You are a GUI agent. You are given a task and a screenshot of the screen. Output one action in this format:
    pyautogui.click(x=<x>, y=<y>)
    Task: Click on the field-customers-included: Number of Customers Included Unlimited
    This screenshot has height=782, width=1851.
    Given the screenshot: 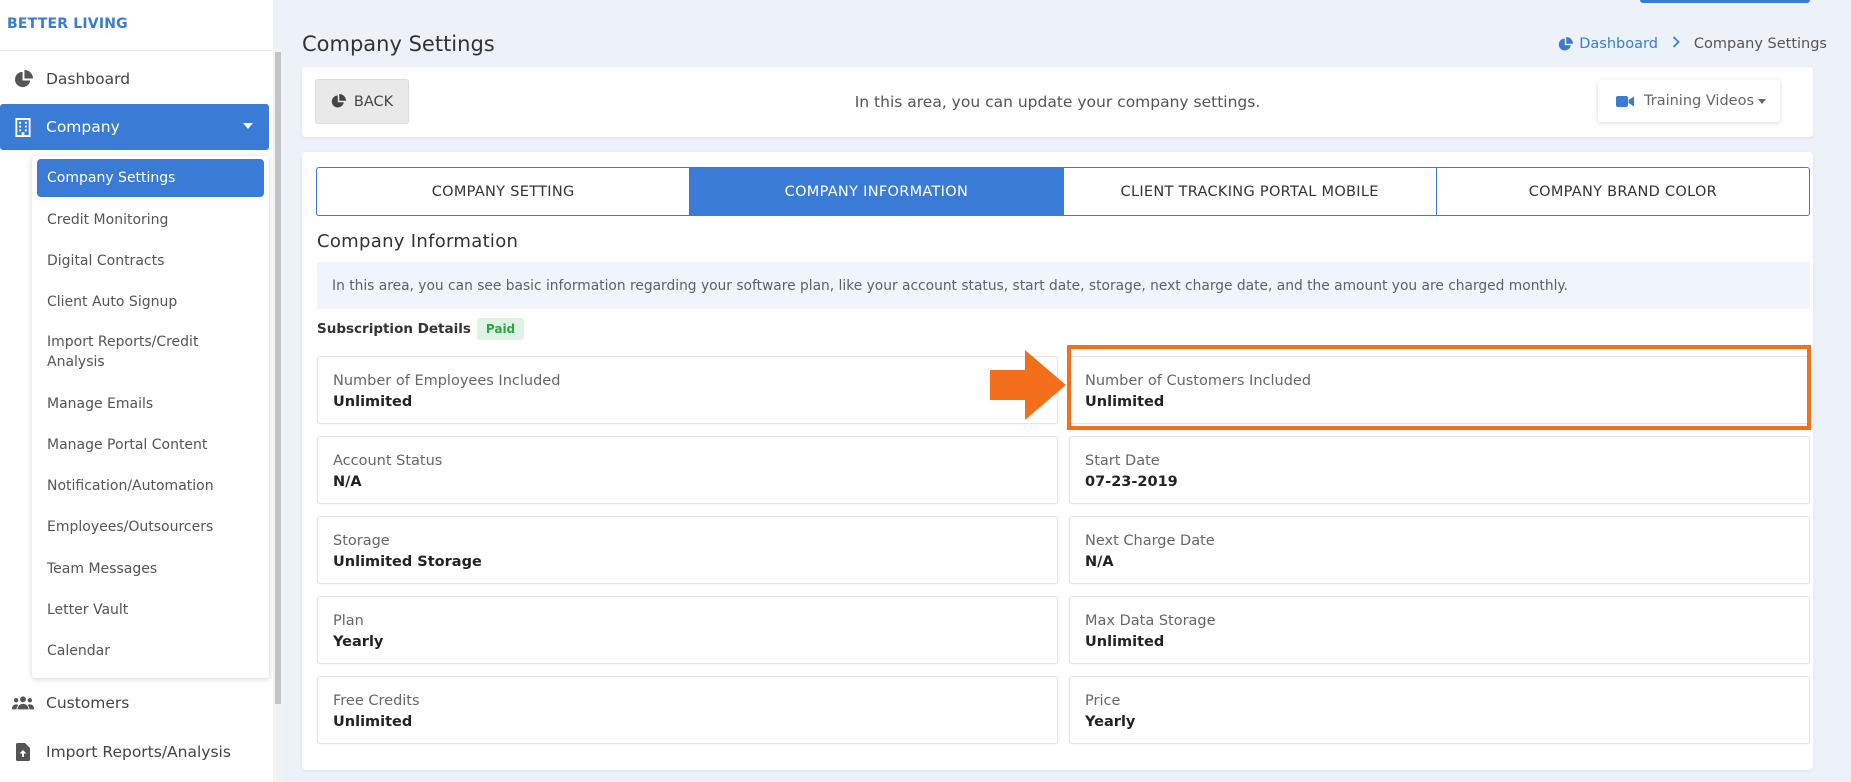 What is the action you would take?
    pyautogui.click(x=1439, y=390)
    